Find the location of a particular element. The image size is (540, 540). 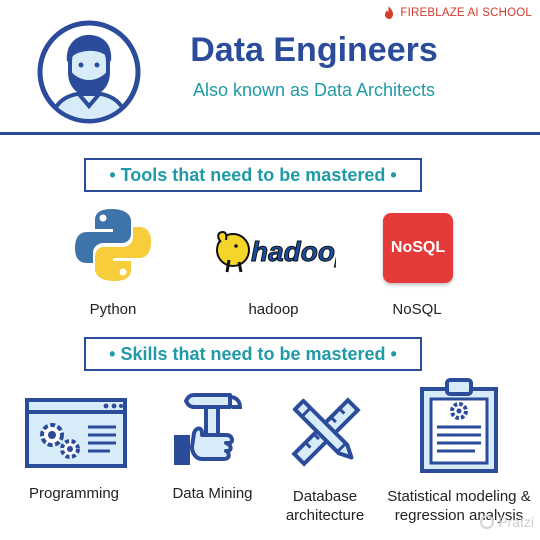

tool-label: Python is located at coordinates (113, 309).